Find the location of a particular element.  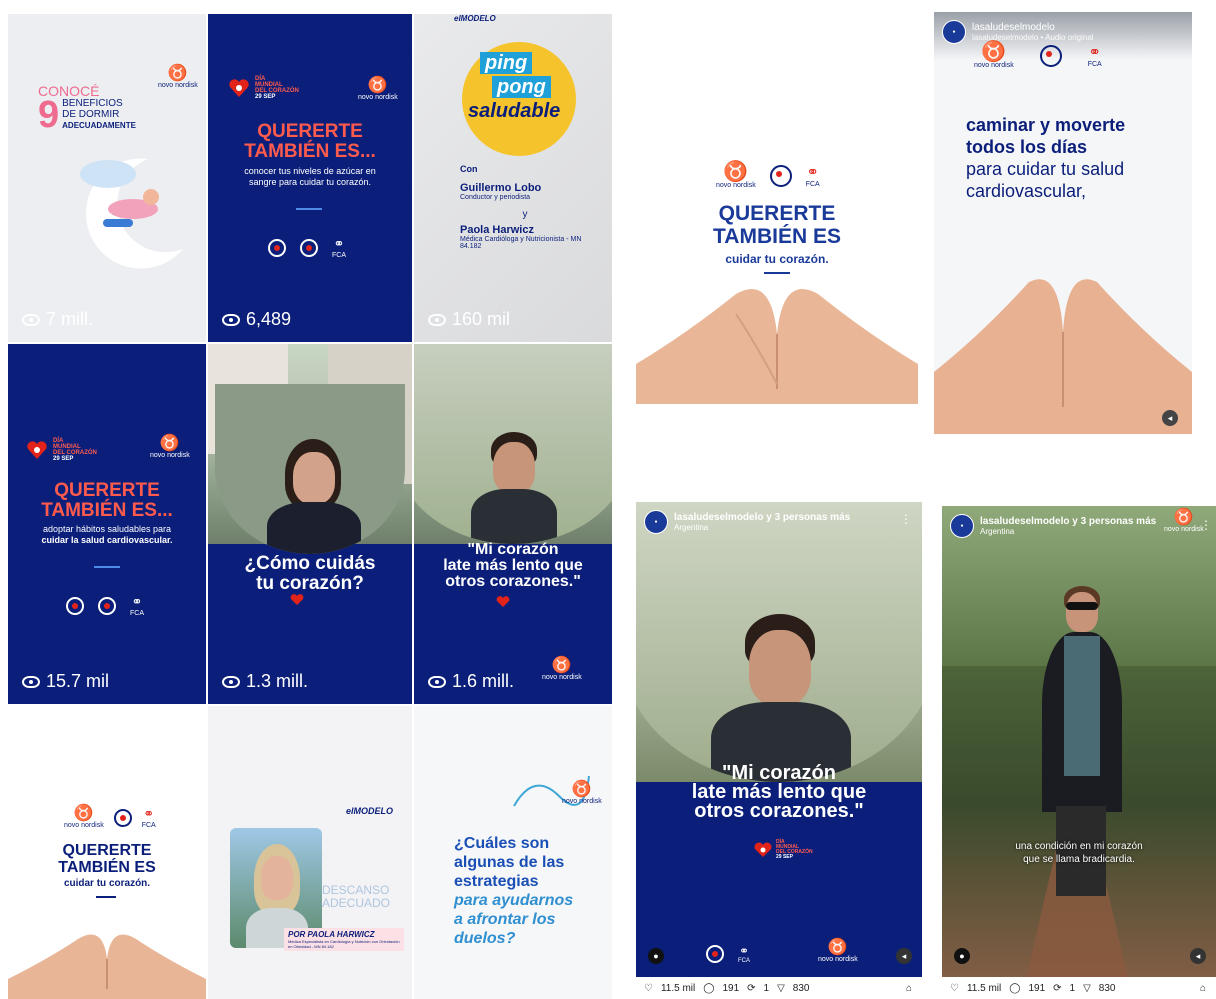

title: DESCANSO ADECUADO is located at coordinates (356, 896).